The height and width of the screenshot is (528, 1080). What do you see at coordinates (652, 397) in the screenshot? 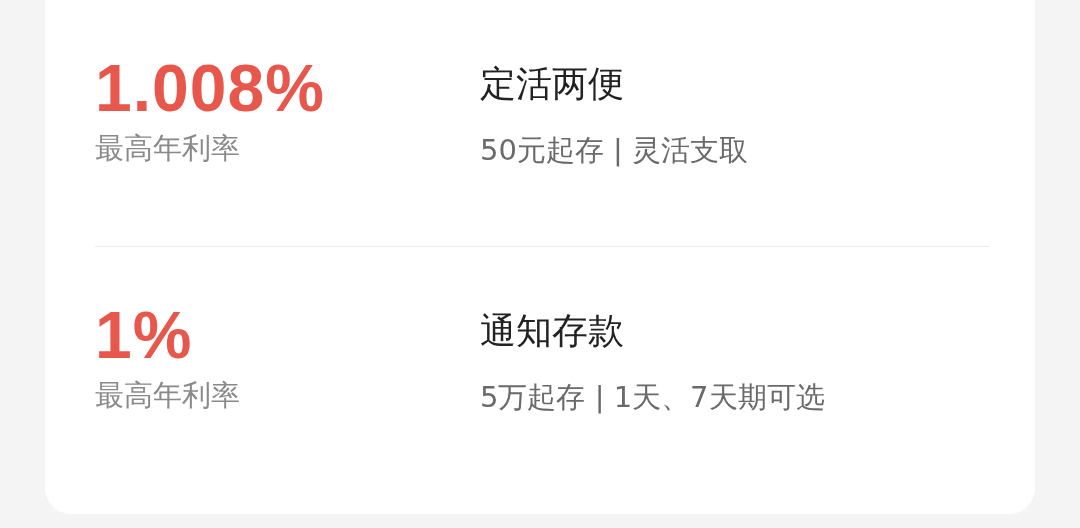
I see `product-details: 5万起存 | 1天、7天期可选` at bounding box center [652, 397].